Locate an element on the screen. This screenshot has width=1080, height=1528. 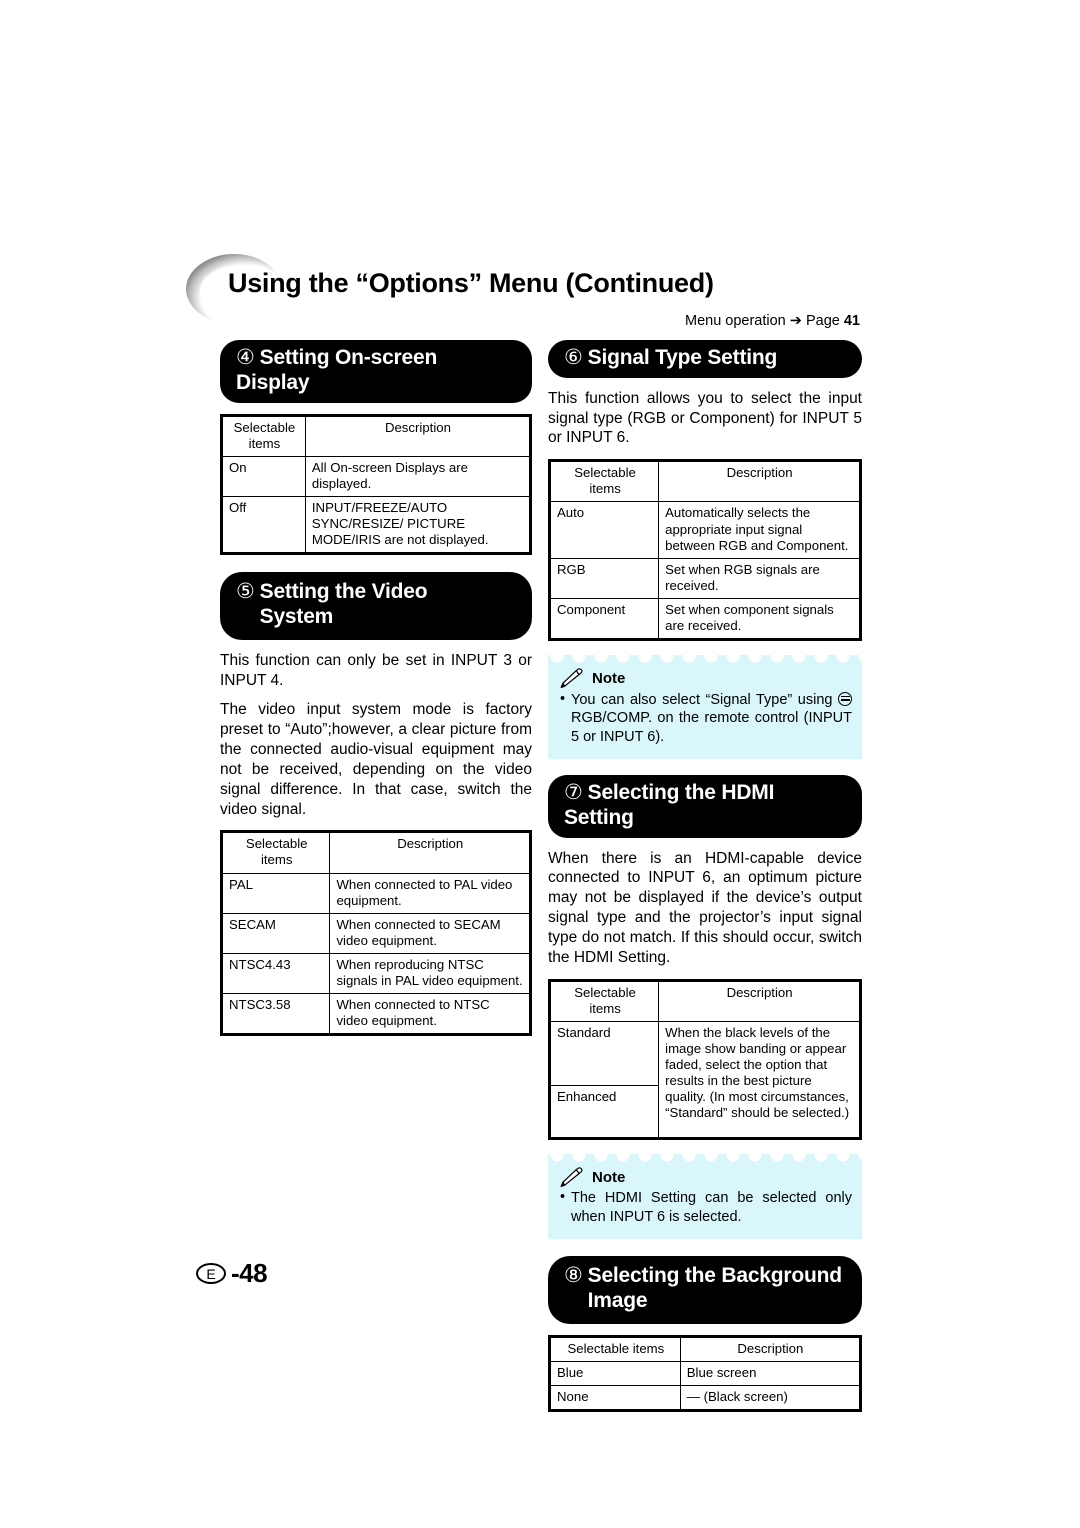
table-row: Blue Blue screen is located at coordinates (705, 1373).